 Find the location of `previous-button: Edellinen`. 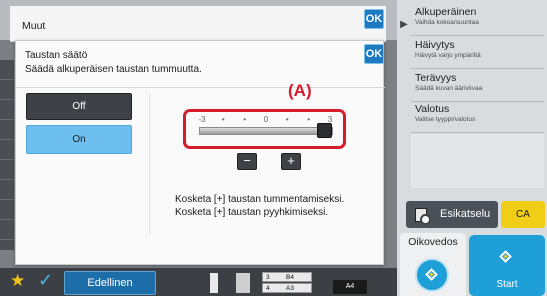

previous-button: Edellinen is located at coordinates (110, 283).